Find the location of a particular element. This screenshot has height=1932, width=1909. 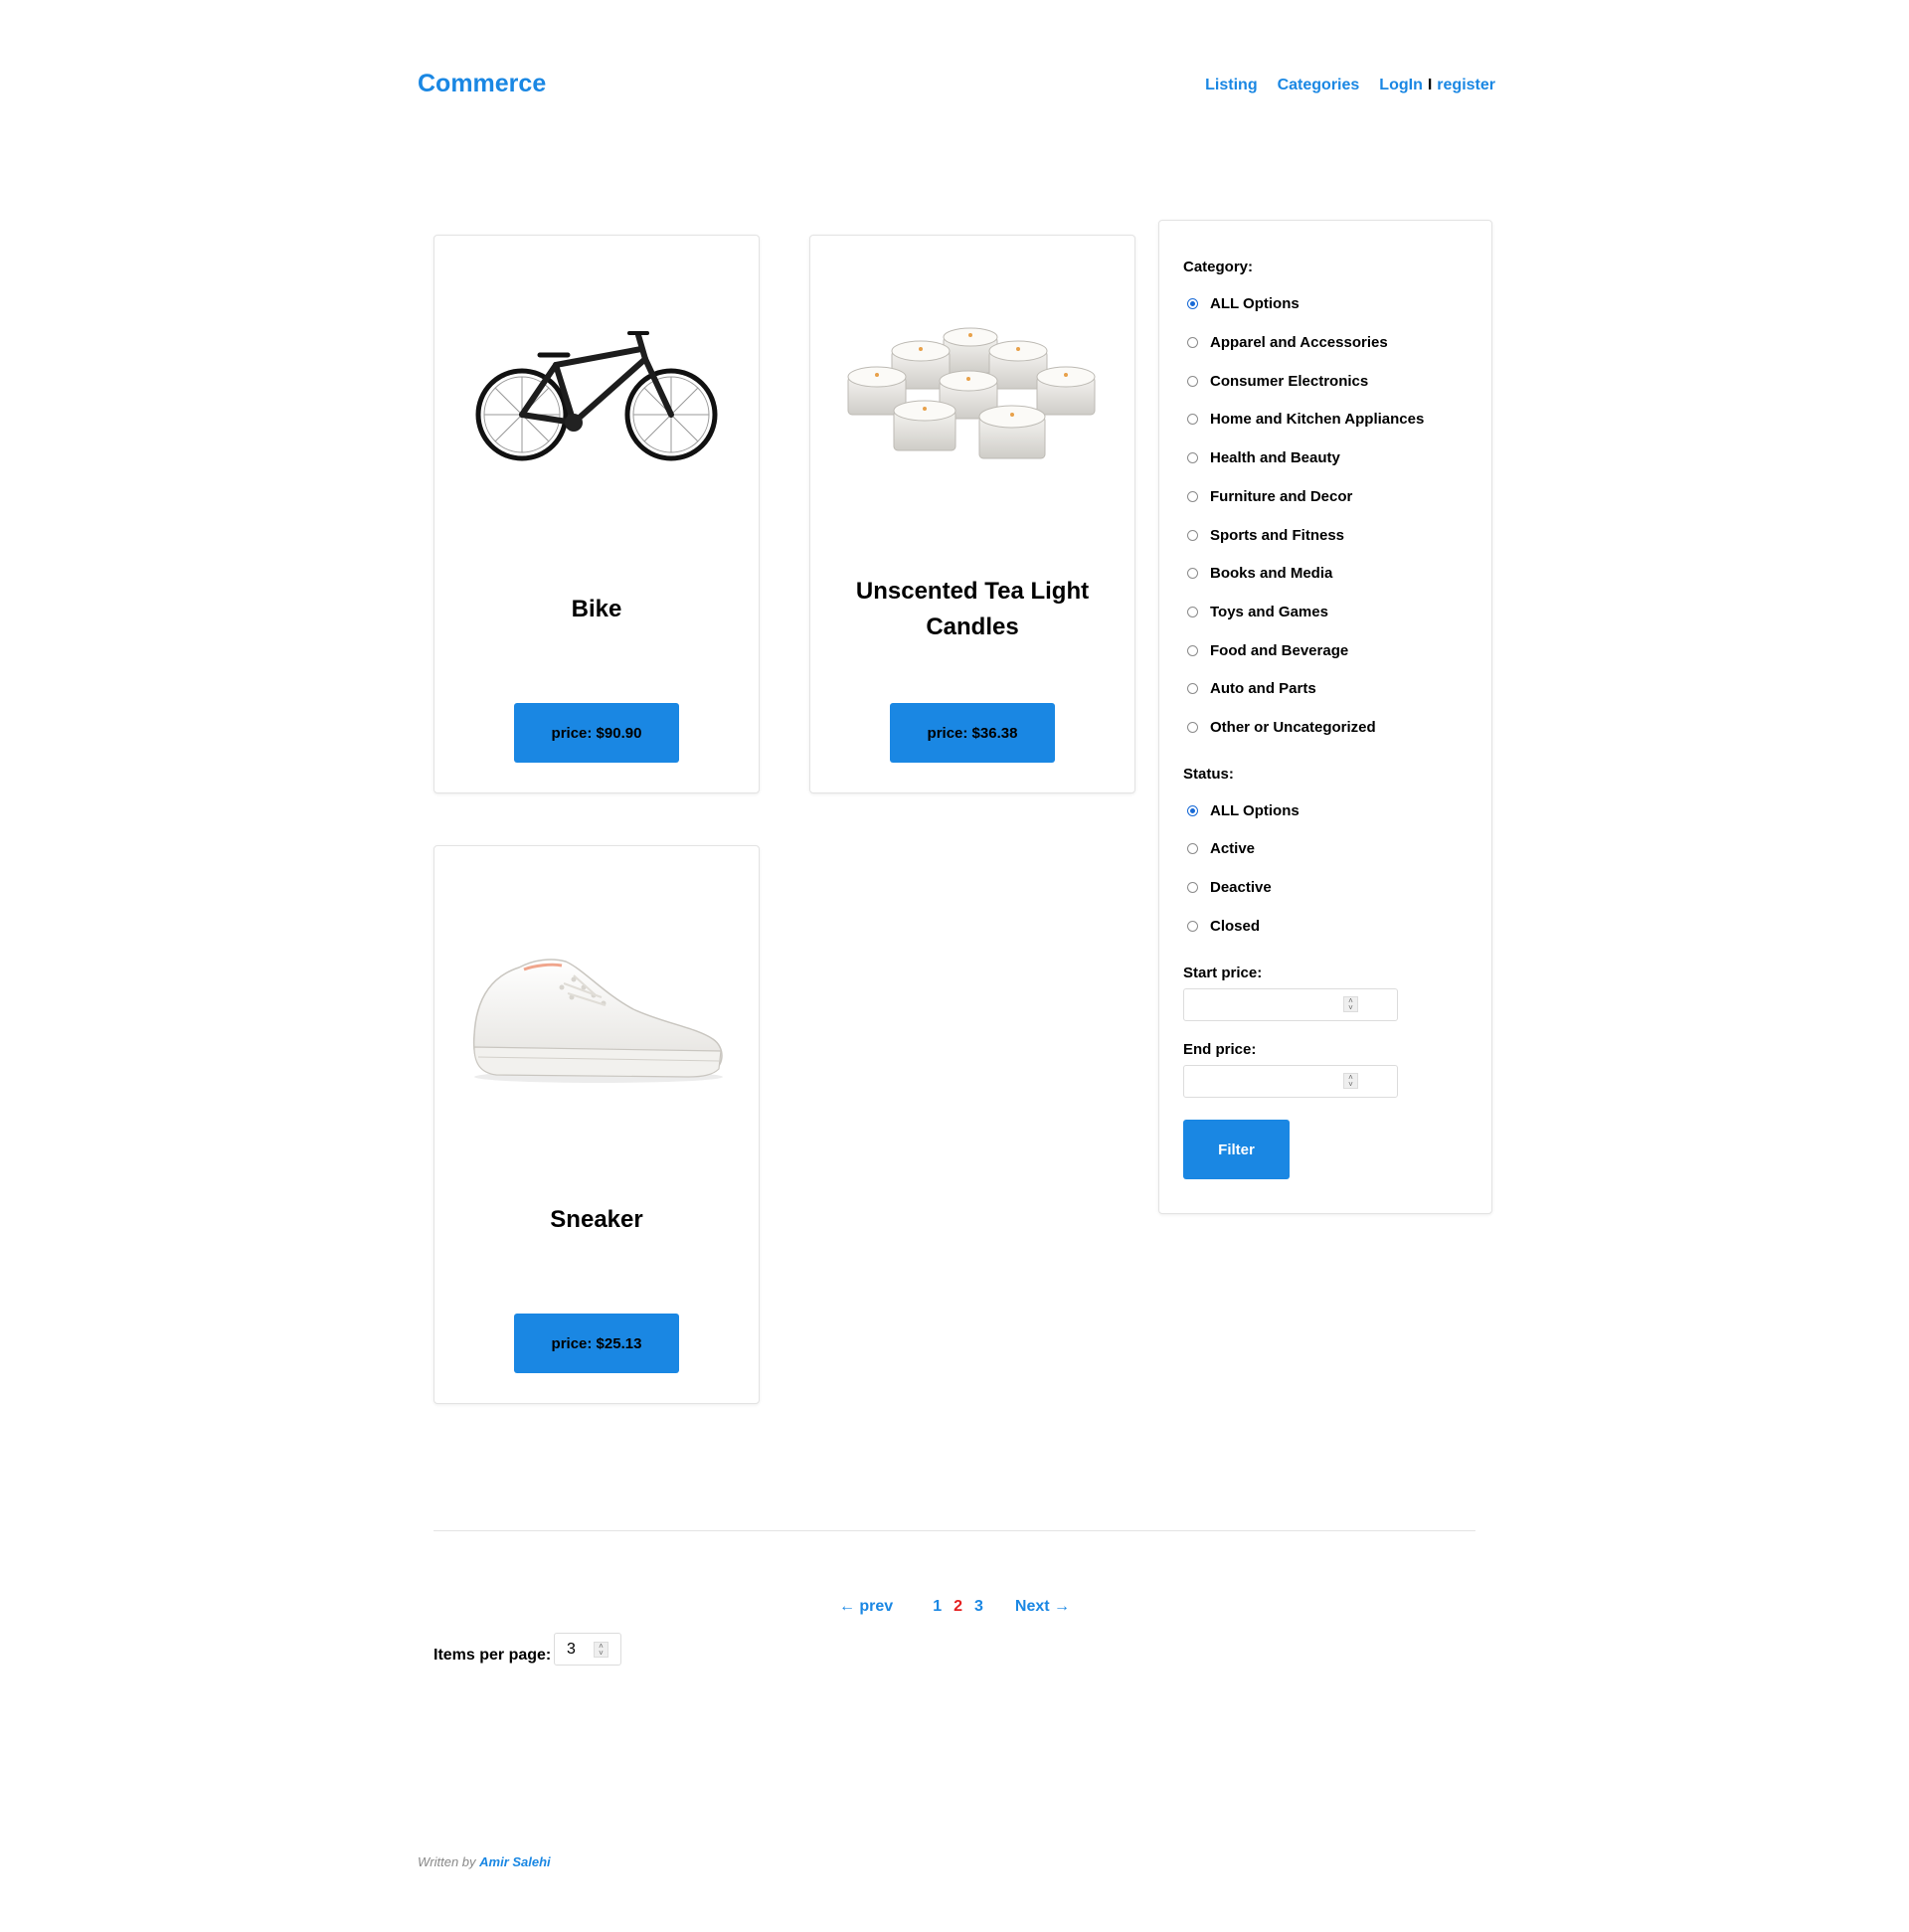

category-option-auto: Auto and Parts is located at coordinates (1252, 688).